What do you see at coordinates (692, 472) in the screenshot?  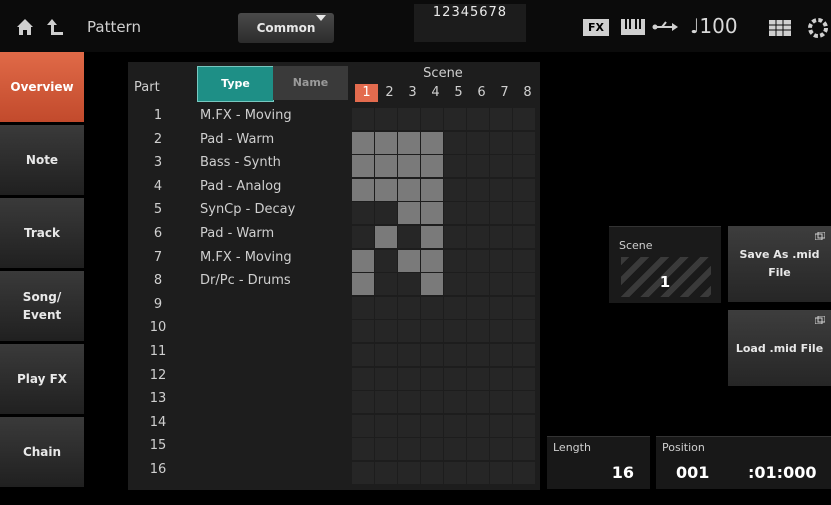 I see `position-measure: 001` at bounding box center [692, 472].